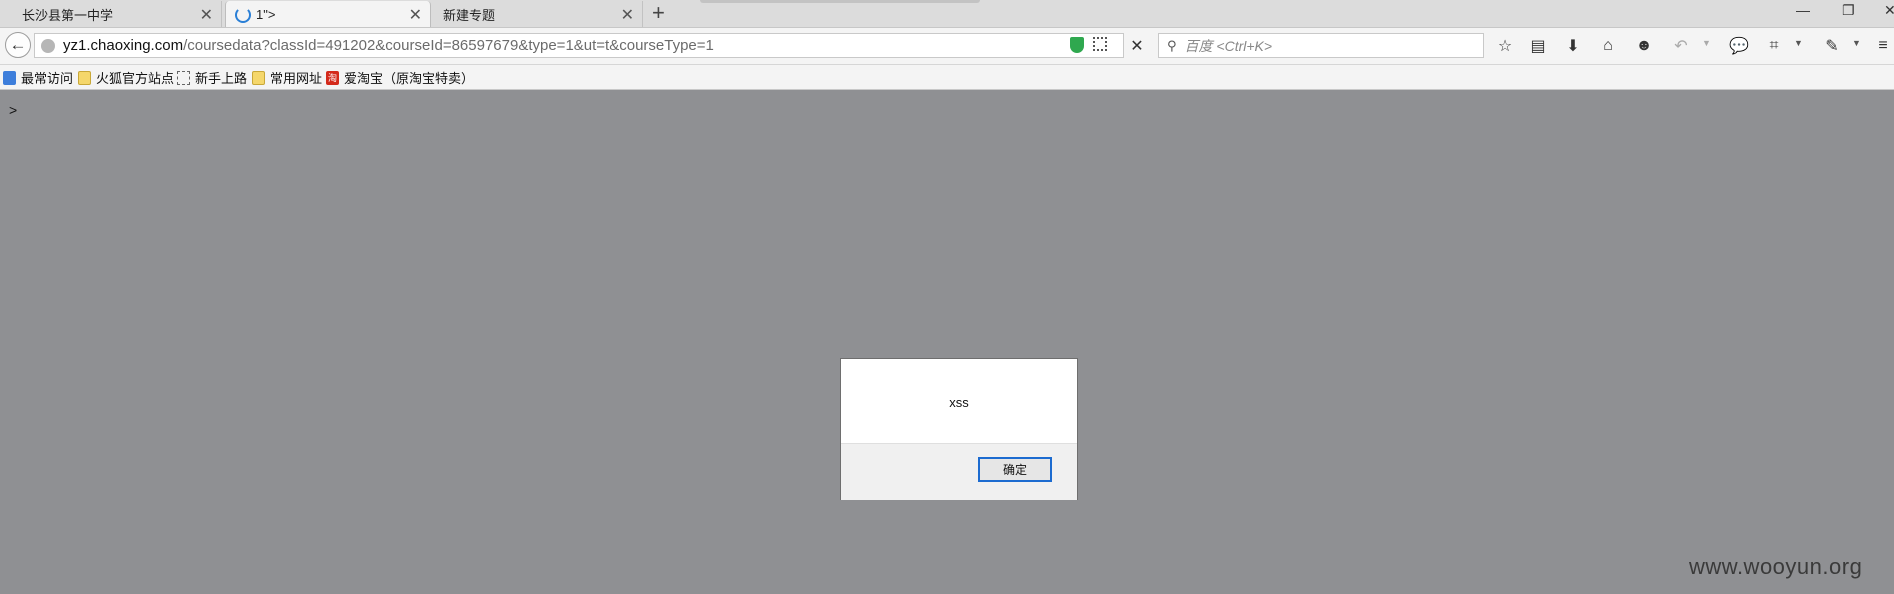  Describe the element at coordinates (1100, 44) in the screenshot. I see `qr-code-icon` at that location.